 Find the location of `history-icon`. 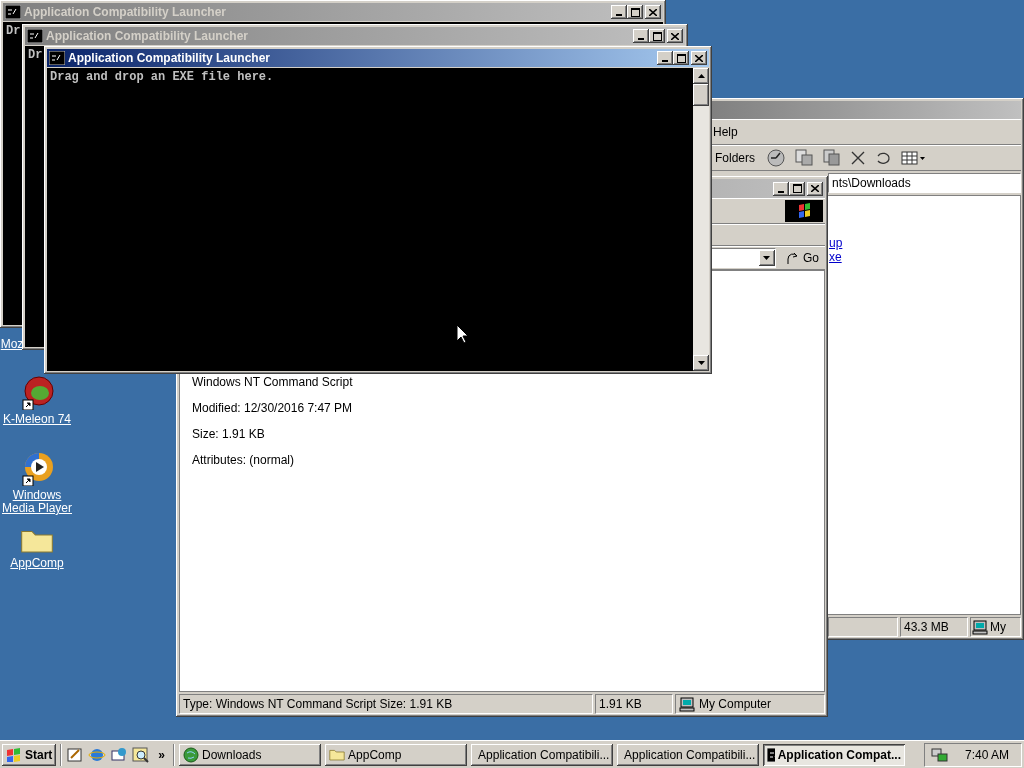

history-icon is located at coordinates (776, 158).